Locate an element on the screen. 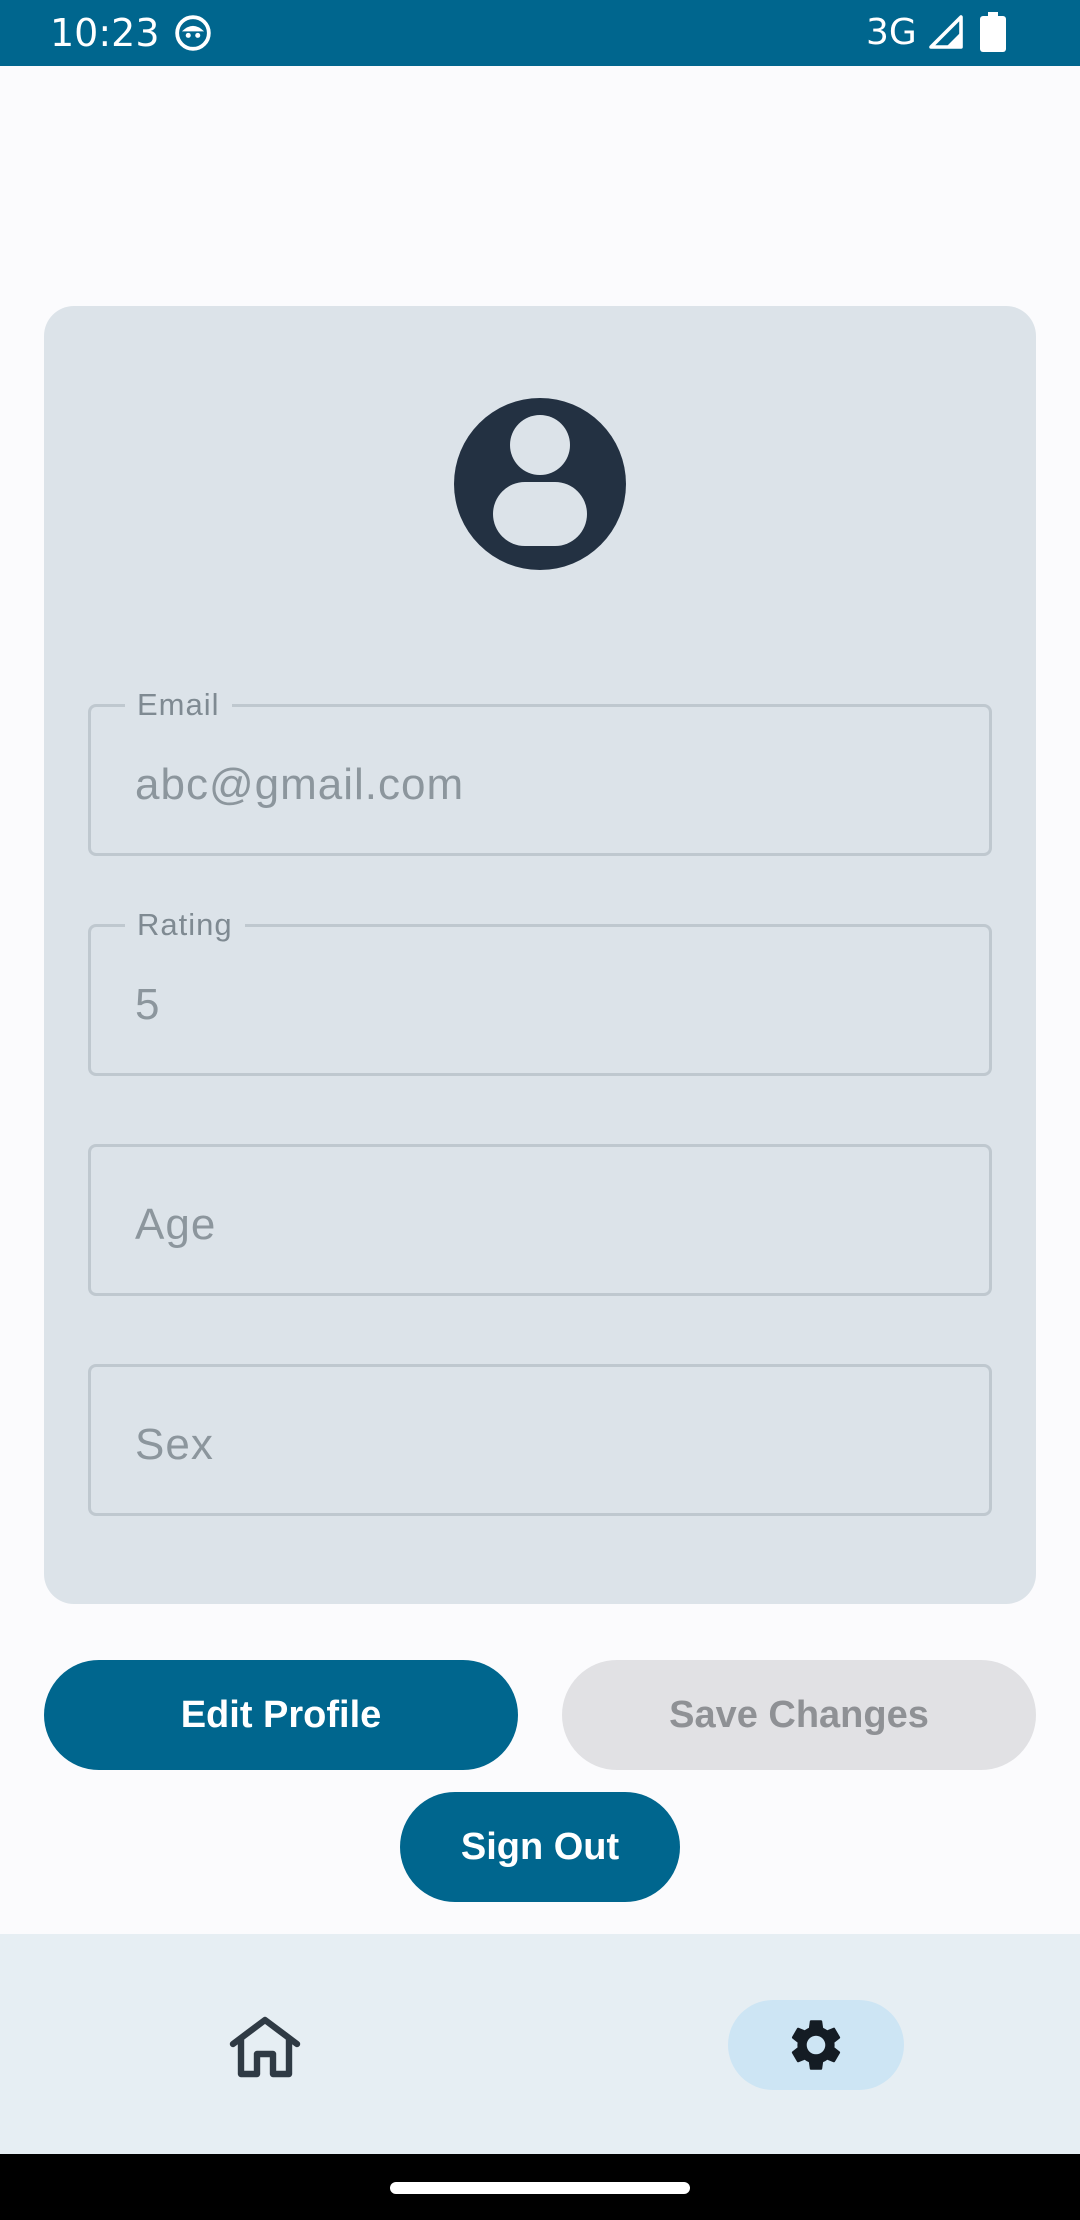 The width and height of the screenshot is (1080, 2220). account-circle-icon is located at coordinates (540, 484).